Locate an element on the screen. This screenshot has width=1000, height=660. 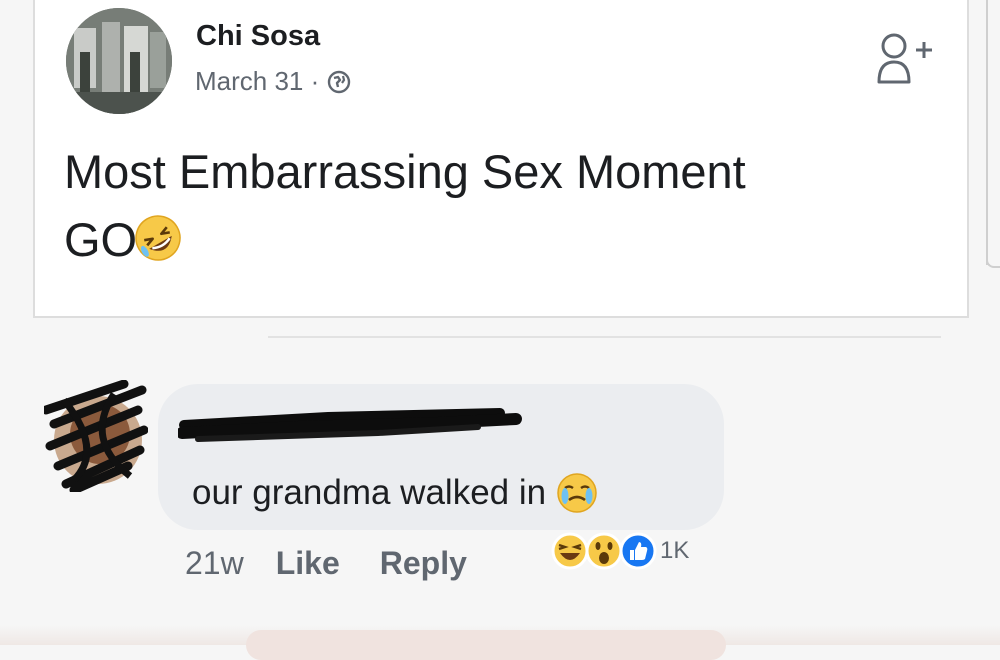
comment-text: our grandma walked in is located at coordinates (395, 493).